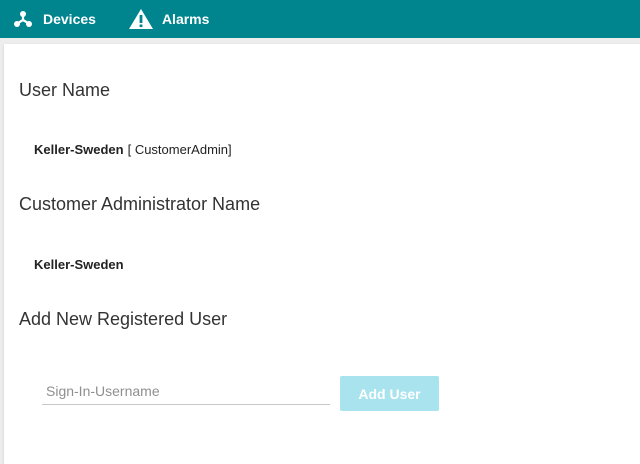  I want to click on sign-in-username-input, so click(186, 391).